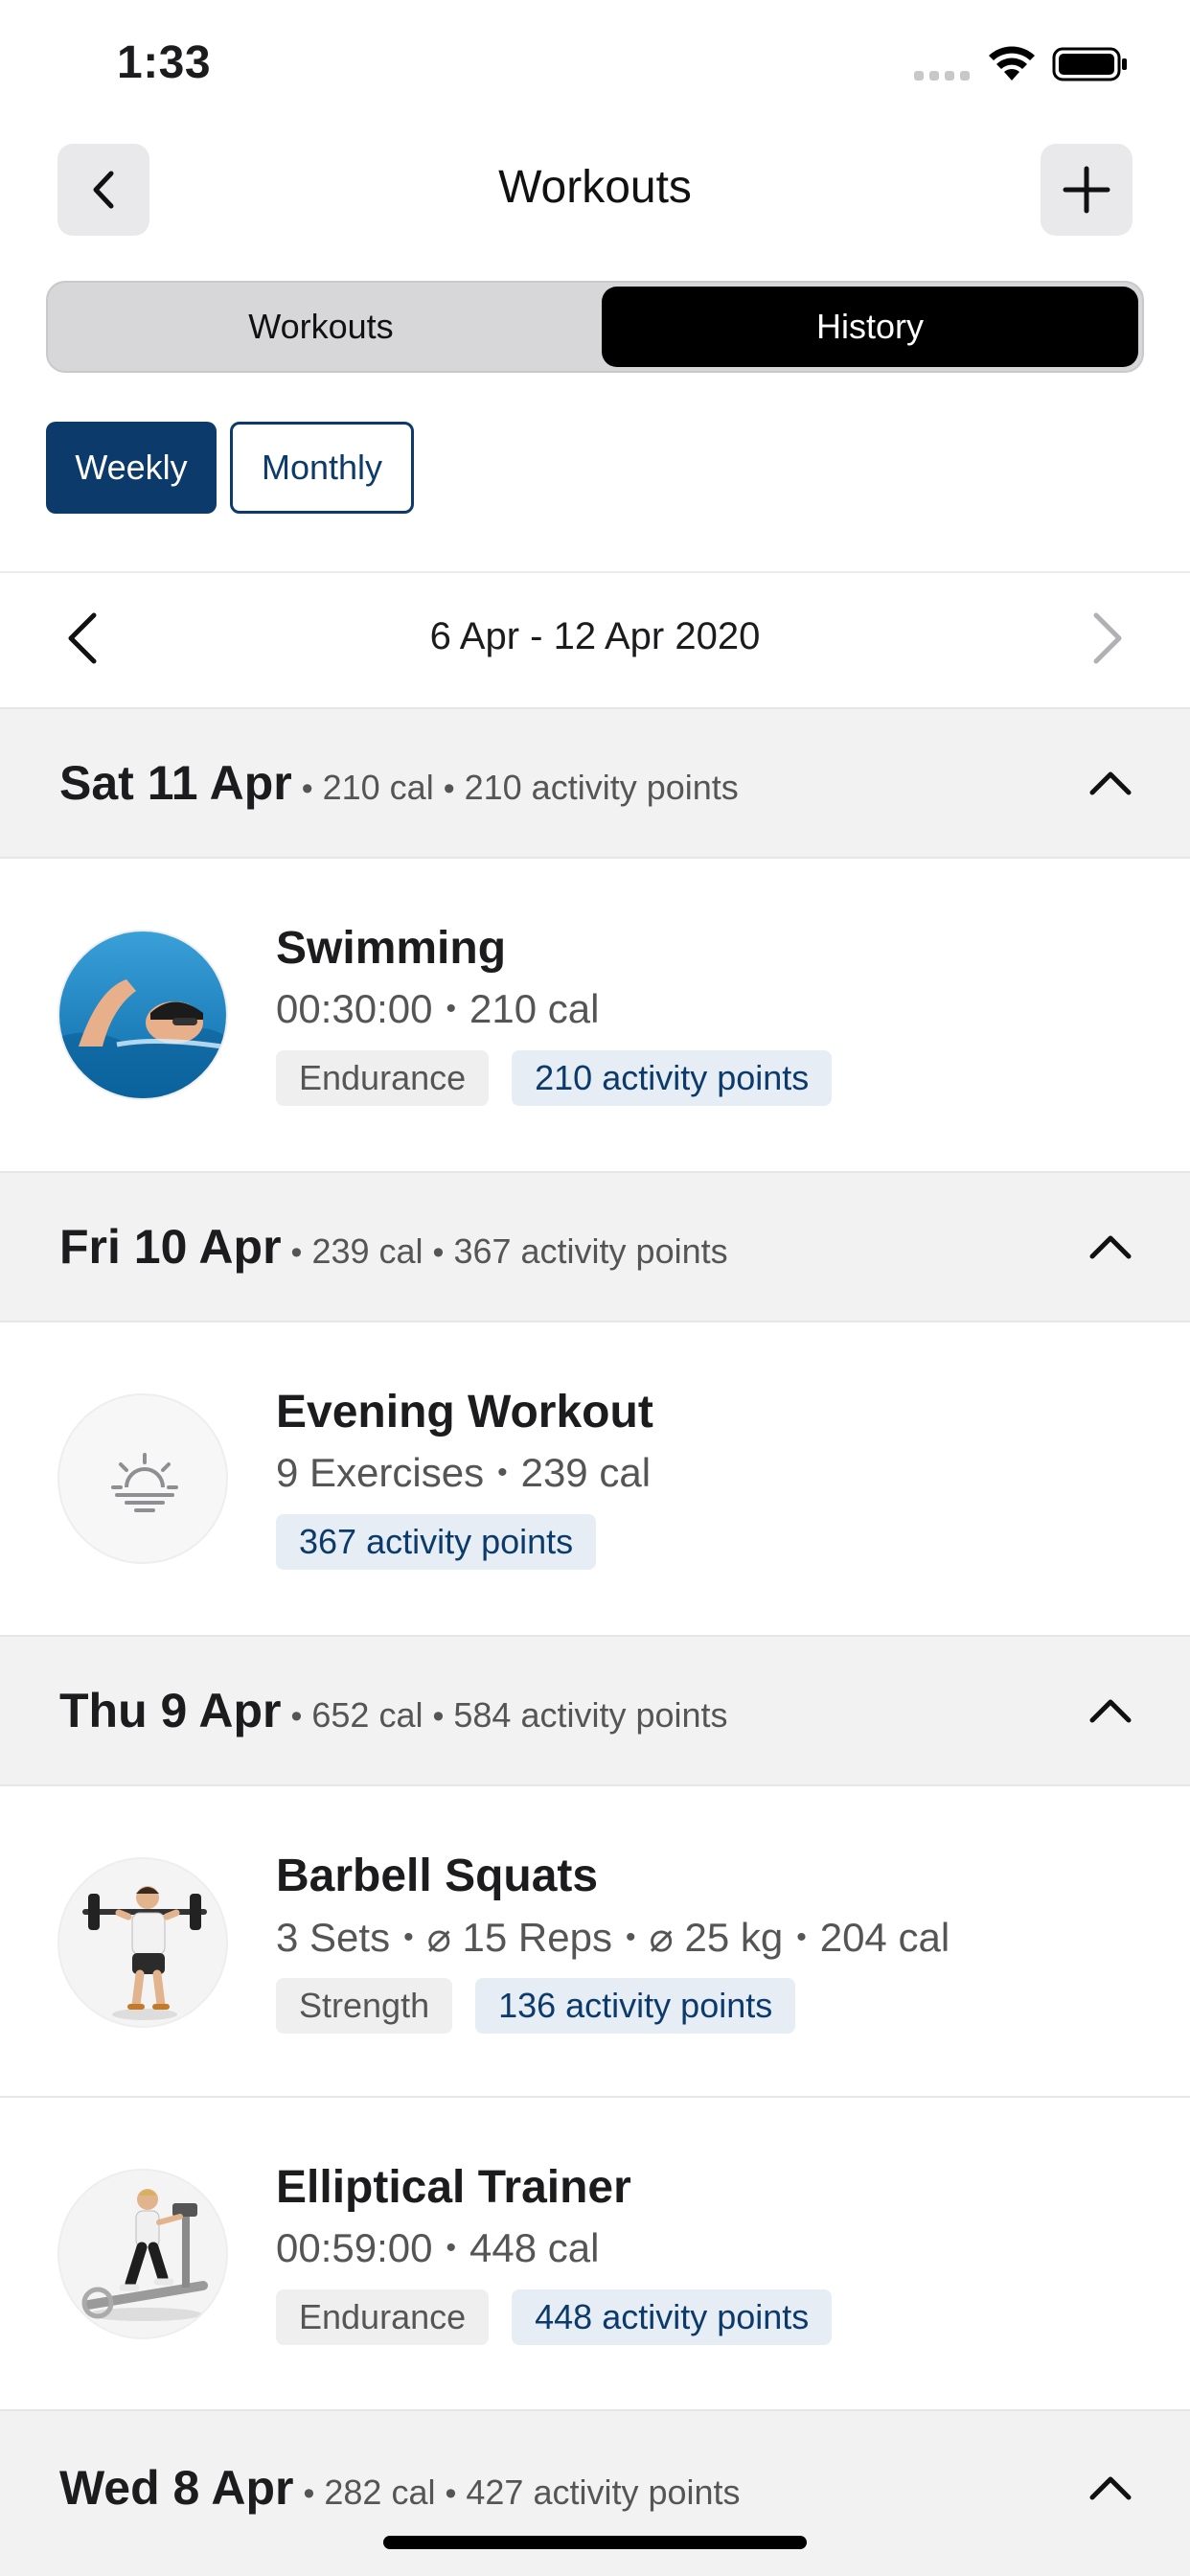 Image resolution: width=1190 pixels, height=2576 pixels. I want to click on day-calories: 239 cal, so click(367, 1251).